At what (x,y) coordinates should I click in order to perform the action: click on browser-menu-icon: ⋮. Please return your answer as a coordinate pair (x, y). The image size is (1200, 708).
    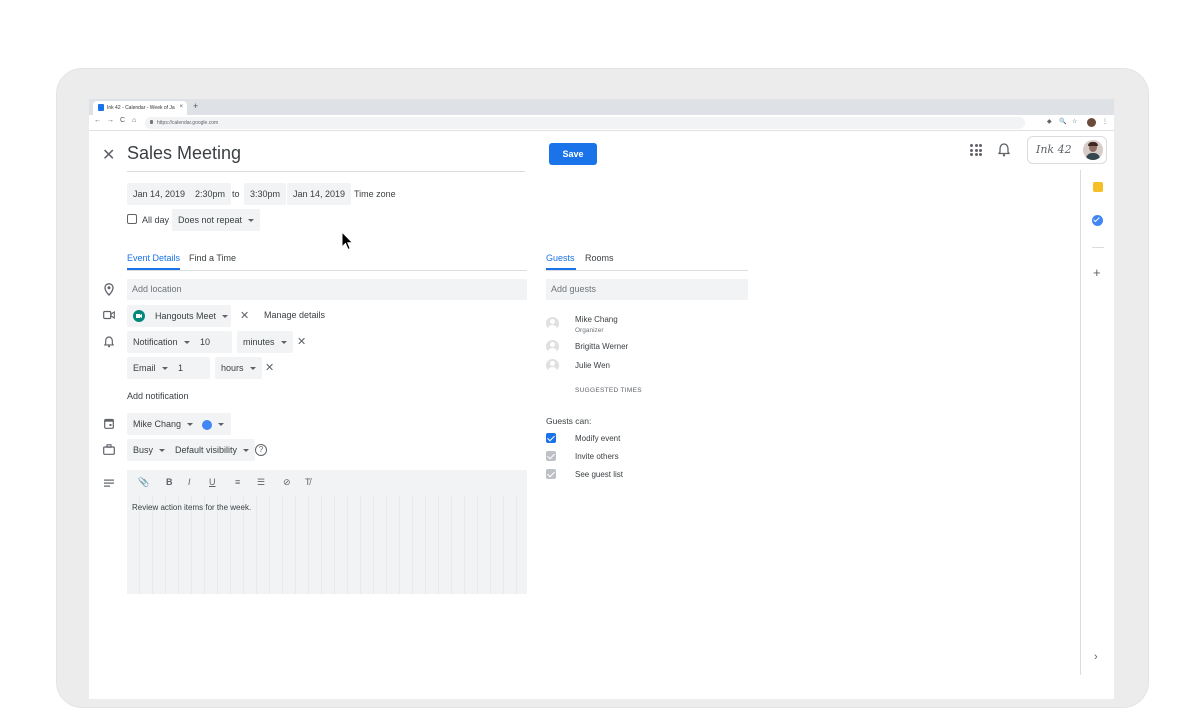
    Looking at the image, I should click on (1105, 121).